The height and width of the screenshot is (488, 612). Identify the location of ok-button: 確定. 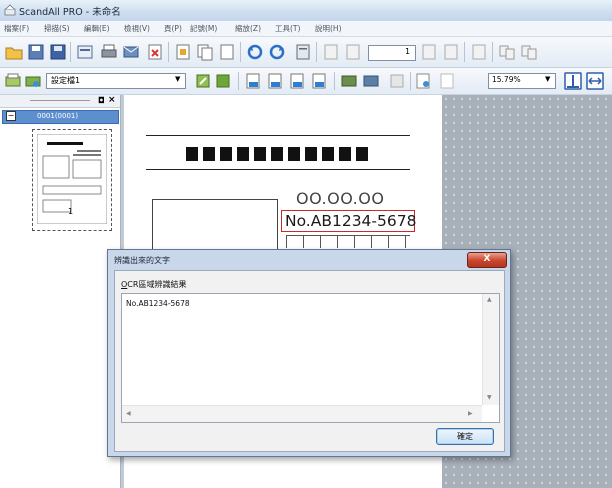
(465, 436).